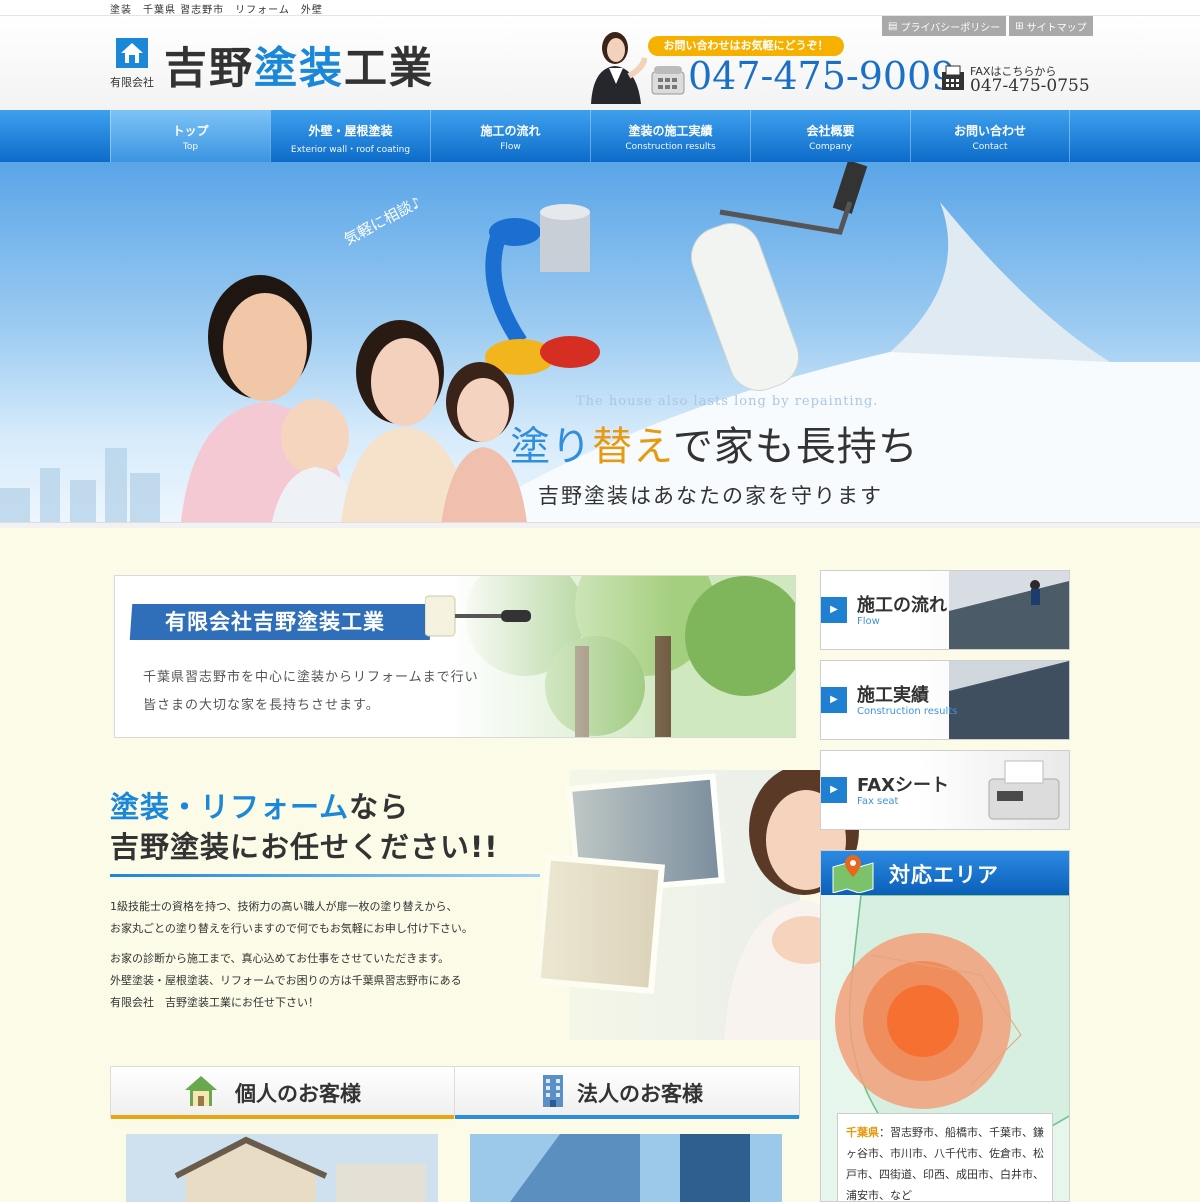  What do you see at coordinates (903, 785) in the screenshot?
I see `sidebar-fax-label: FAXシート` at bounding box center [903, 785].